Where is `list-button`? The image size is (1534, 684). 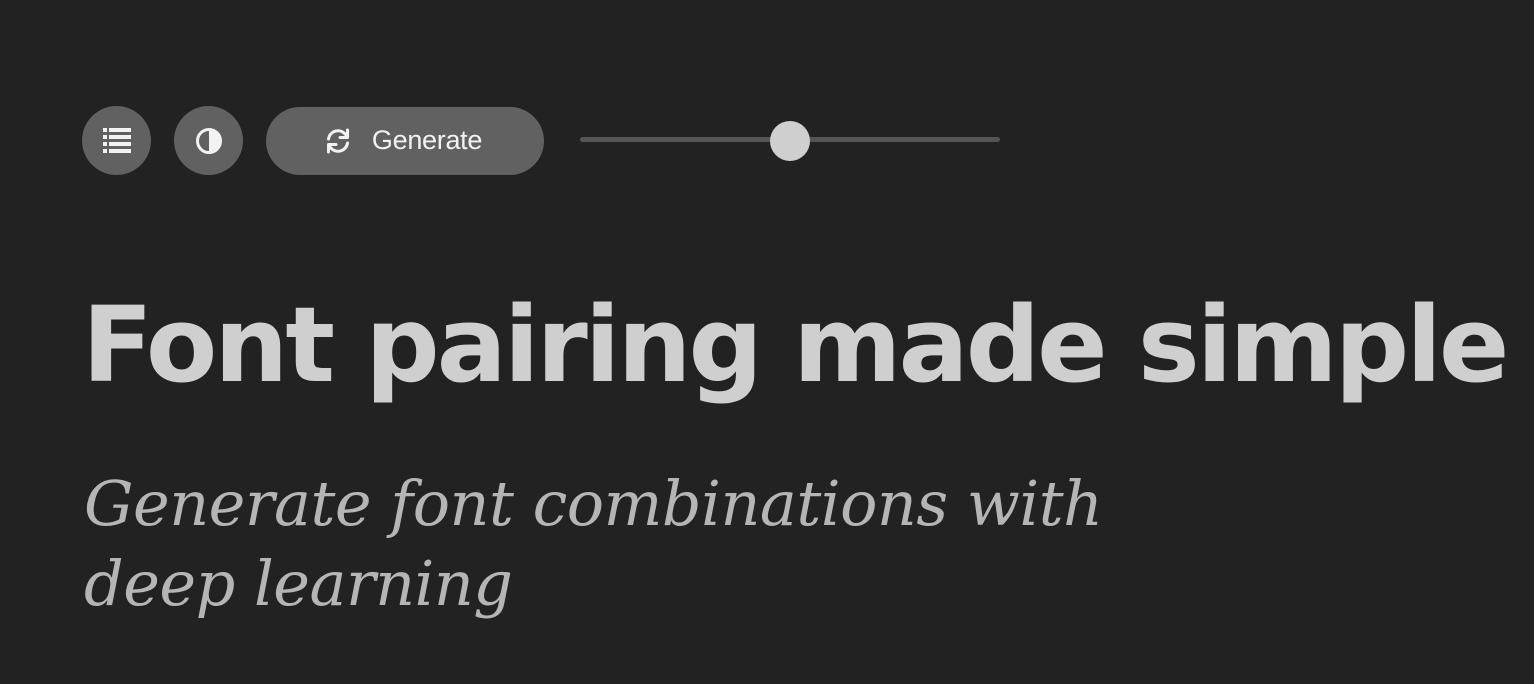 list-button is located at coordinates (116, 140).